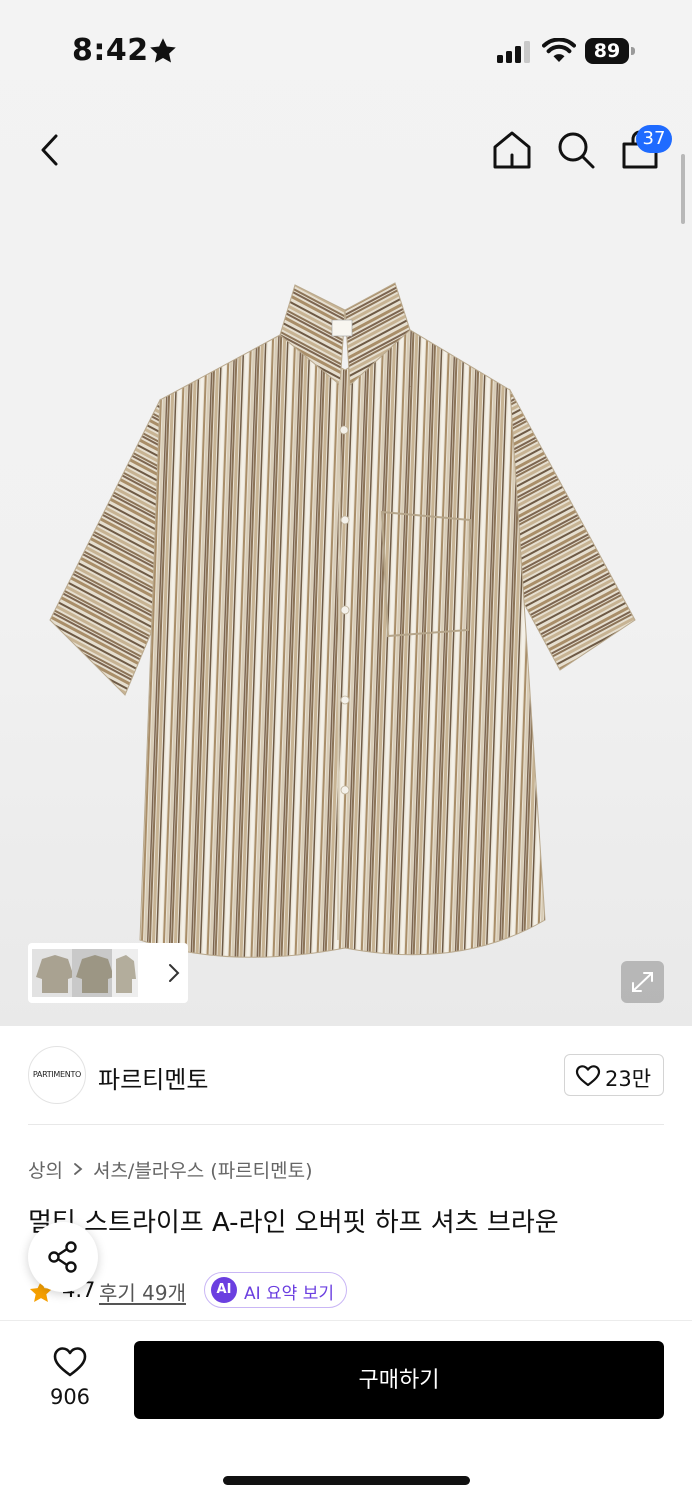 The height and width of the screenshot is (1500, 692). Describe the element at coordinates (163, 50) in the screenshot. I see `star-icon` at that location.